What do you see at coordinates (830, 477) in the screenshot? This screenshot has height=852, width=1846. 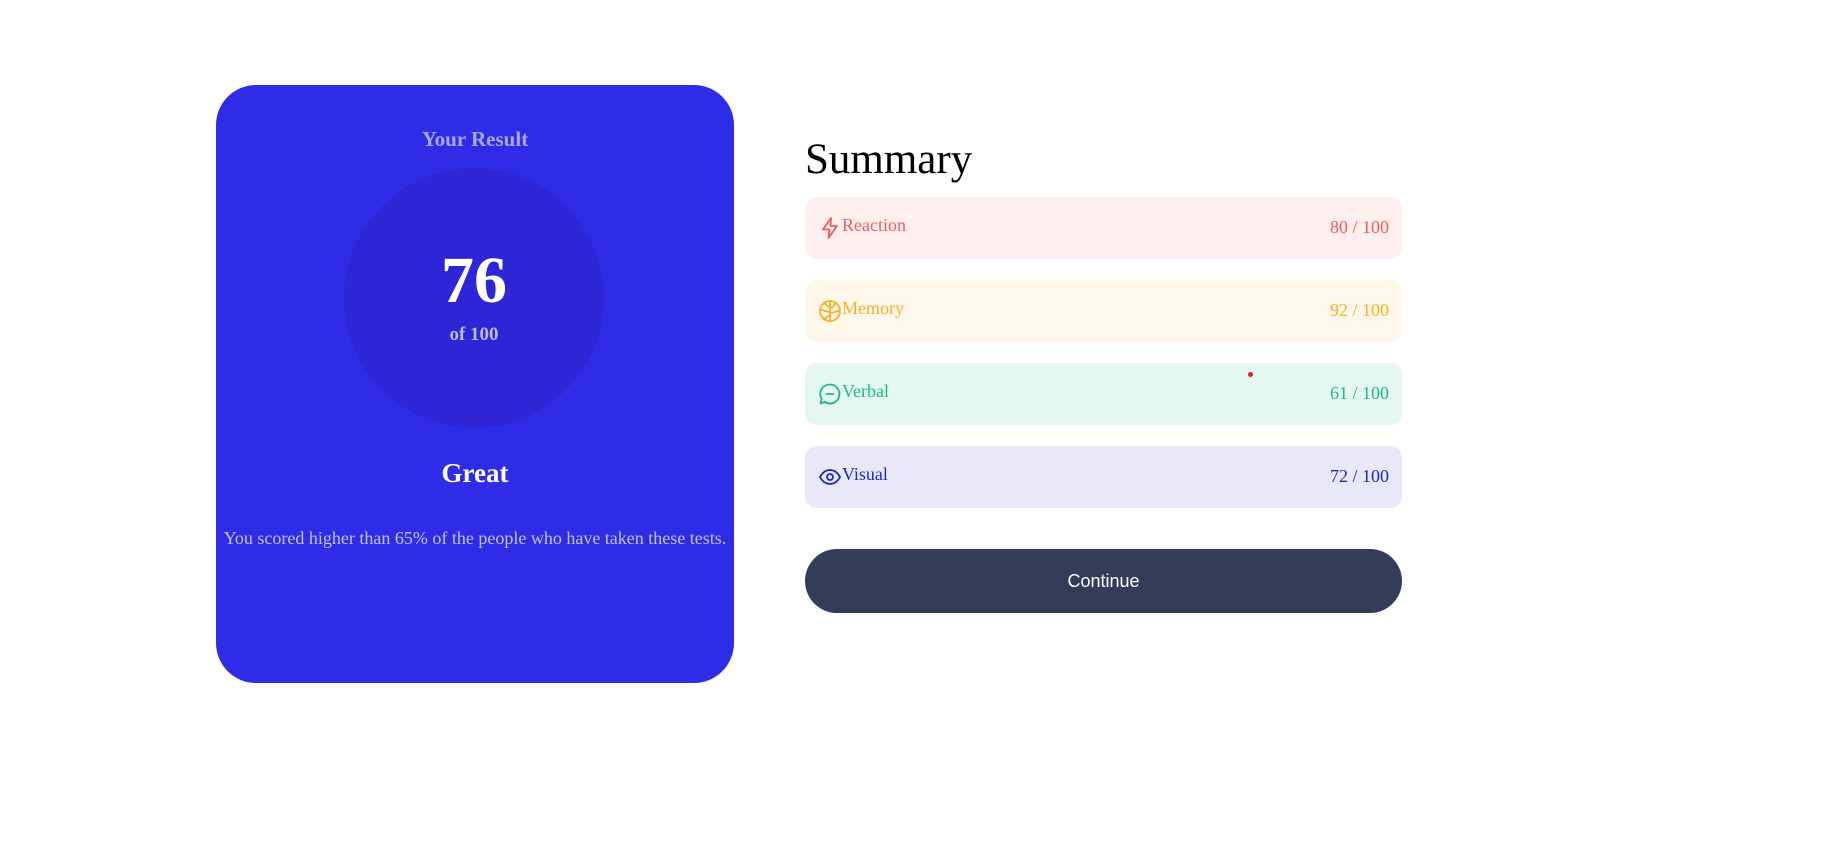 I see `eye-icon` at bounding box center [830, 477].